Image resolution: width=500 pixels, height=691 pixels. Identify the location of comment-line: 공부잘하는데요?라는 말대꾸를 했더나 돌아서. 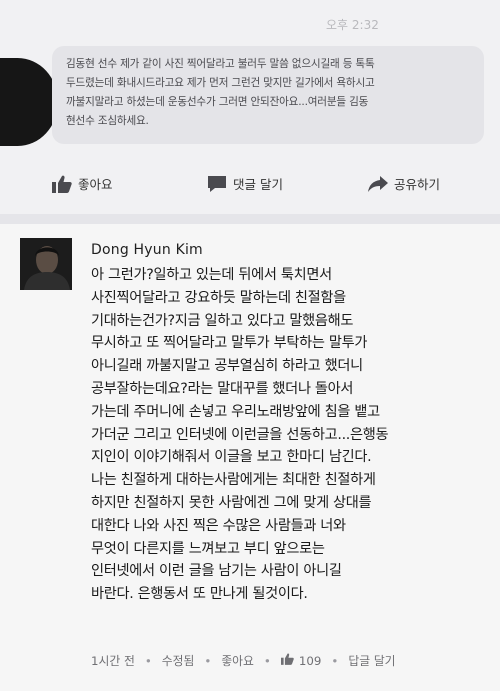
(222, 388).